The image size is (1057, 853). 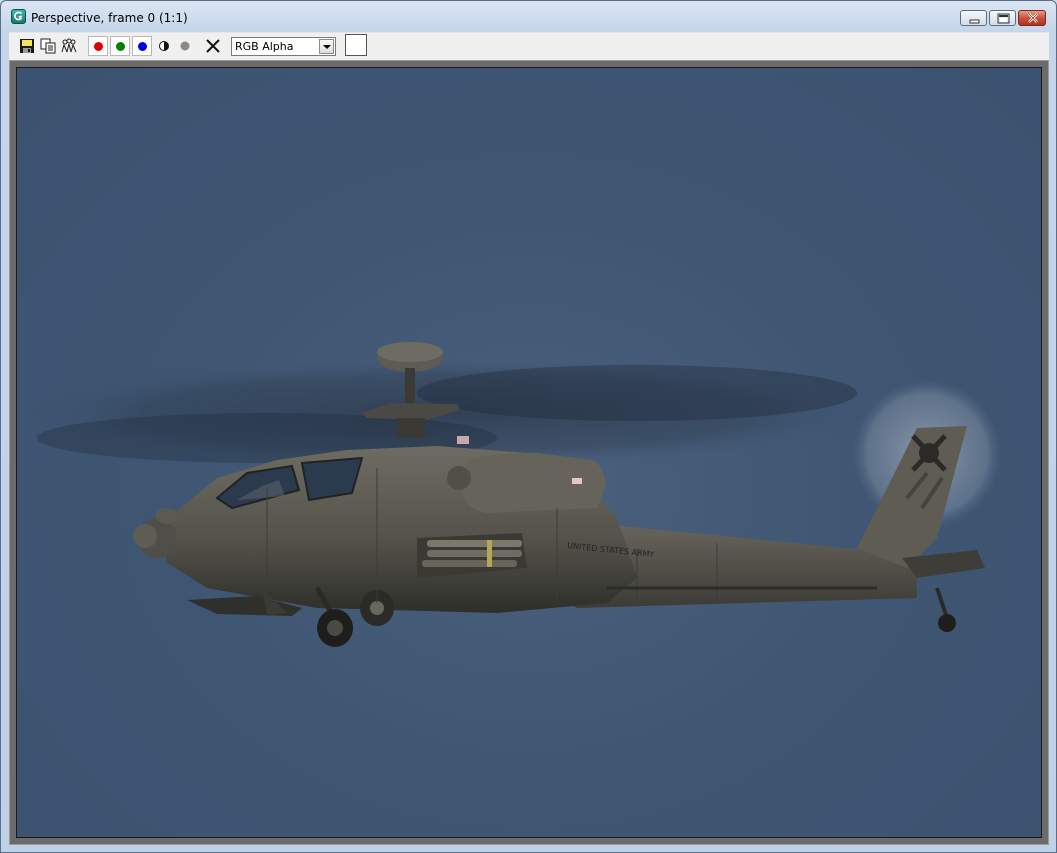 I want to click on chevron-down-icon, so click(x=327, y=47).